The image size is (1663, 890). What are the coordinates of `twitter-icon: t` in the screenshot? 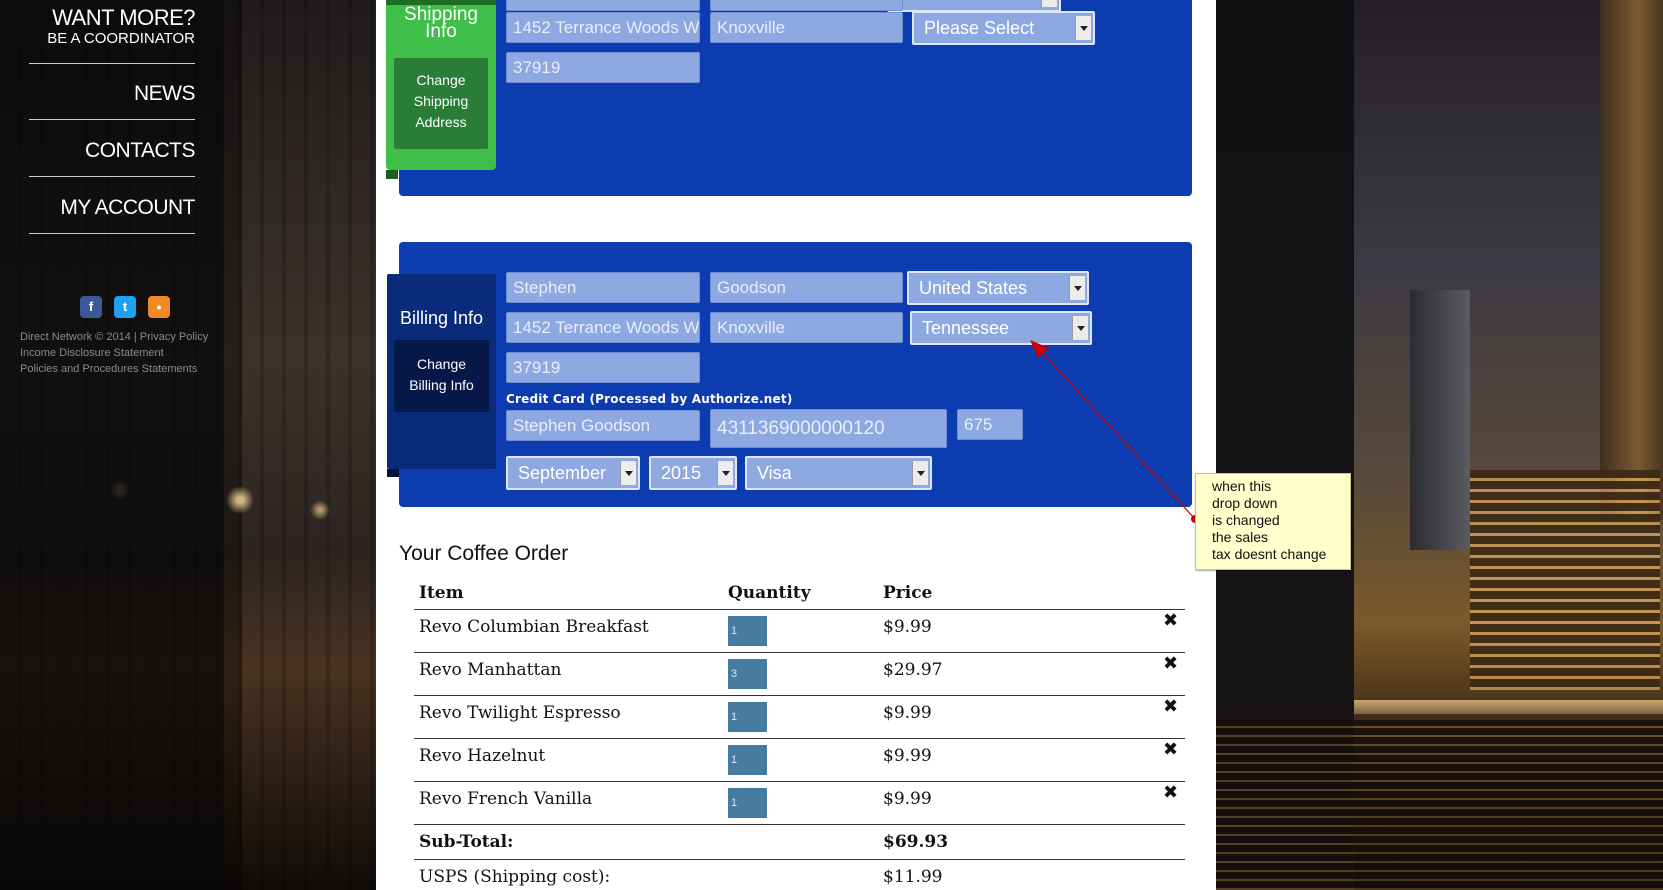 It's located at (125, 307).